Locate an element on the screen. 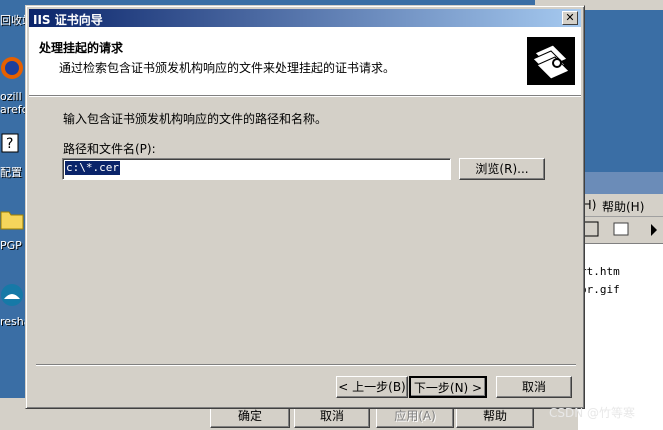  config-icon: ? is located at coordinates (13, 145).